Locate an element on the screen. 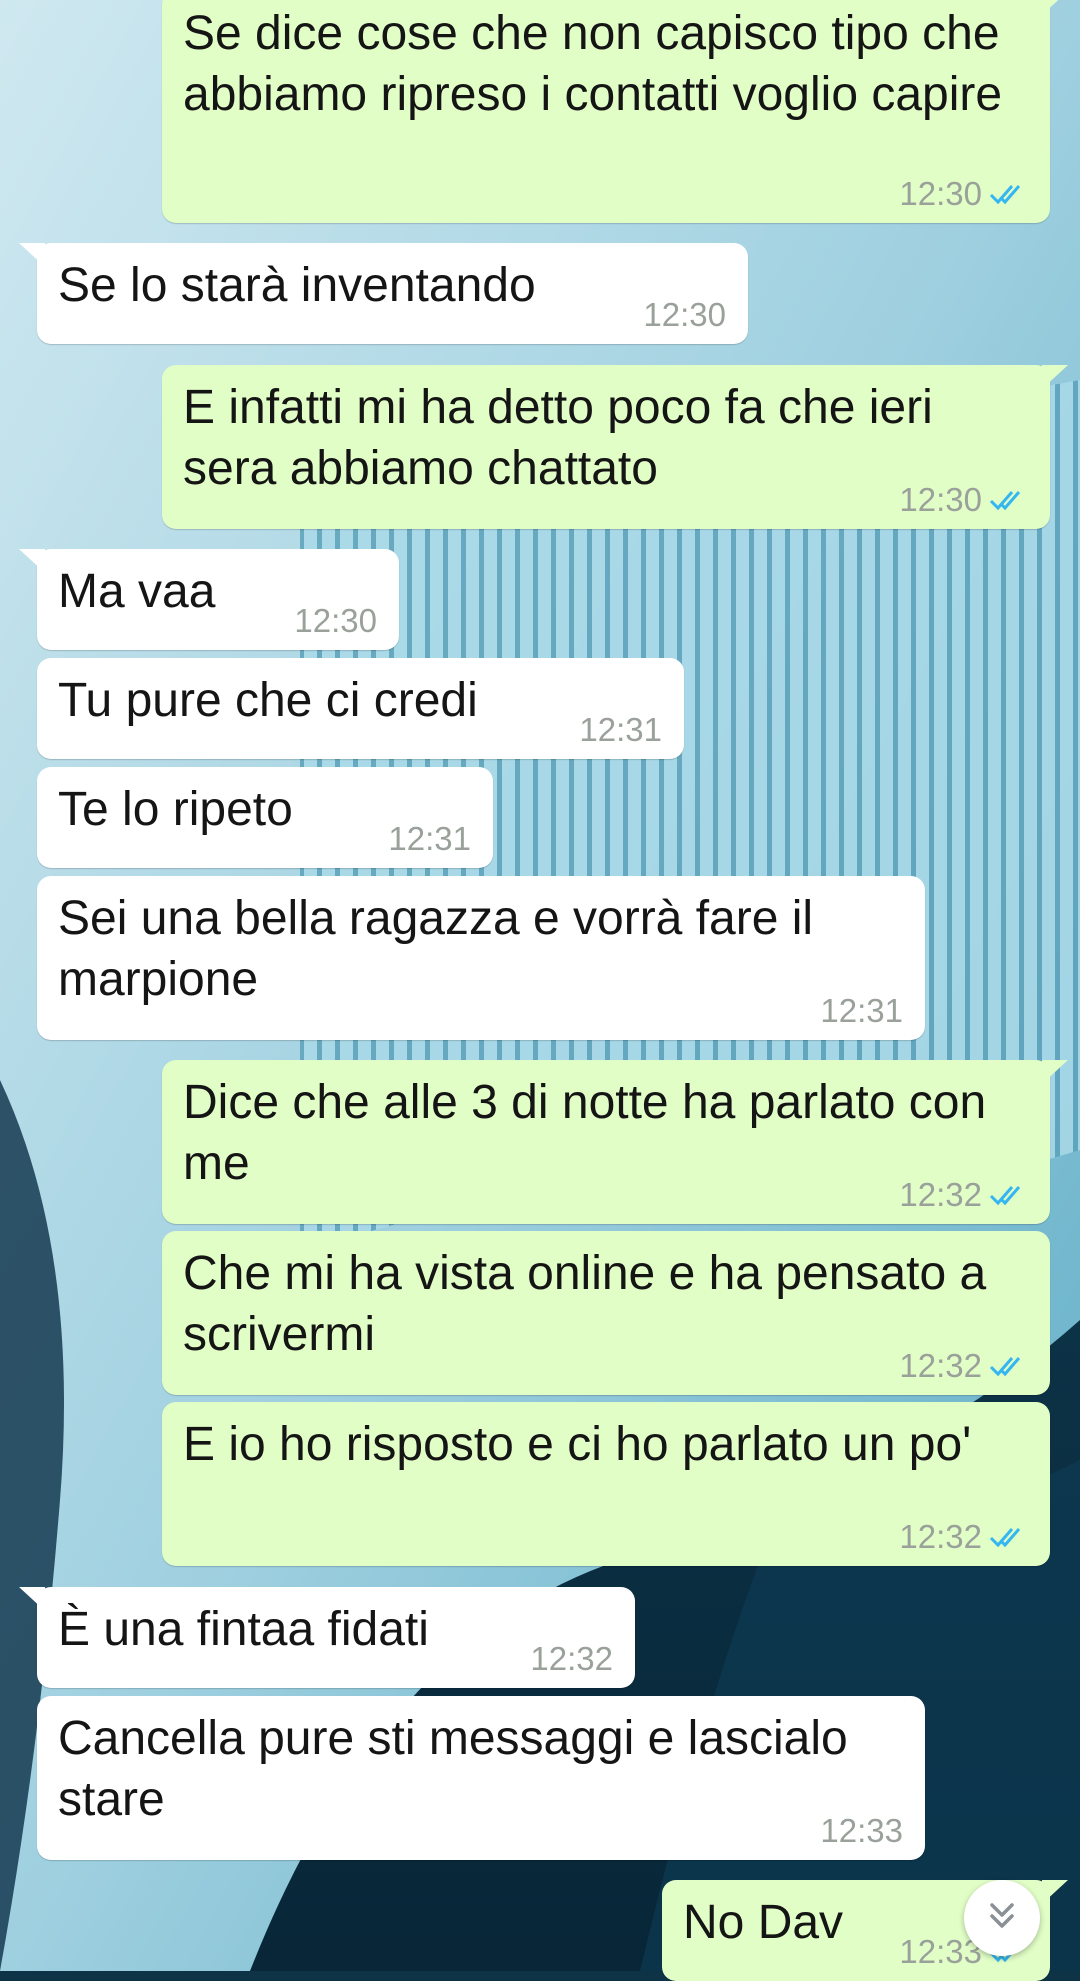 The image size is (1080, 1981). message-bubble-incoming: È una fintaa fidati 12:32 is located at coordinates (327, 1637).